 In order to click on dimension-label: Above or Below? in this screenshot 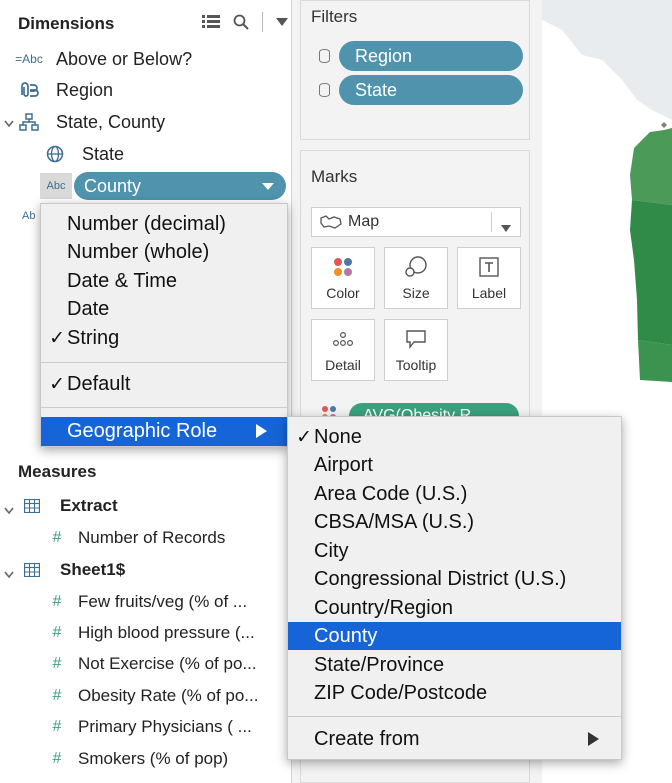, I will do `click(124, 58)`.